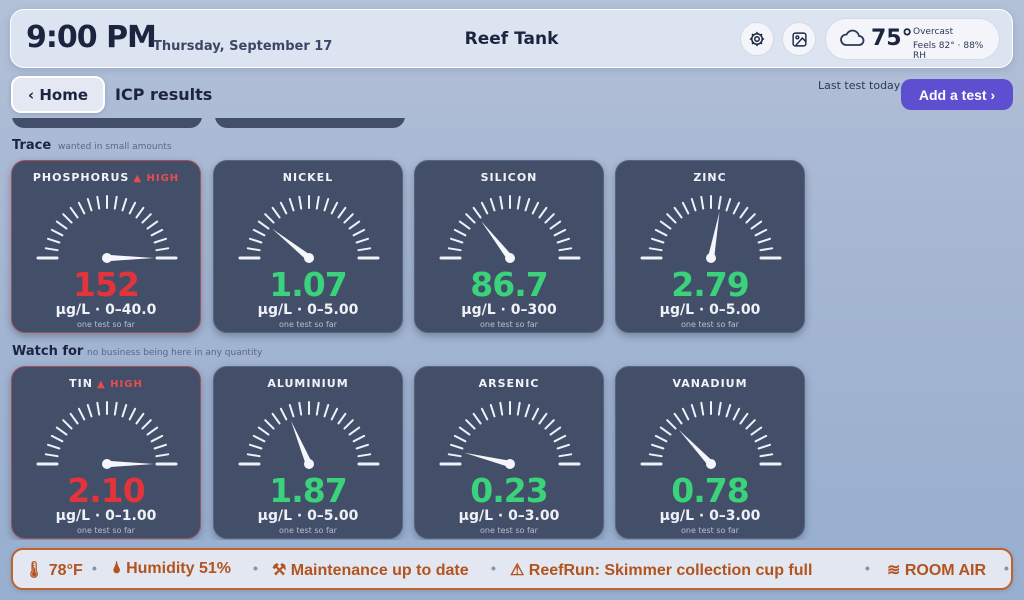 Image resolution: width=1024 pixels, height=600 pixels. What do you see at coordinates (58, 94) in the screenshot?
I see `home-button: ‹ Home` at bounding box center [58, 94].